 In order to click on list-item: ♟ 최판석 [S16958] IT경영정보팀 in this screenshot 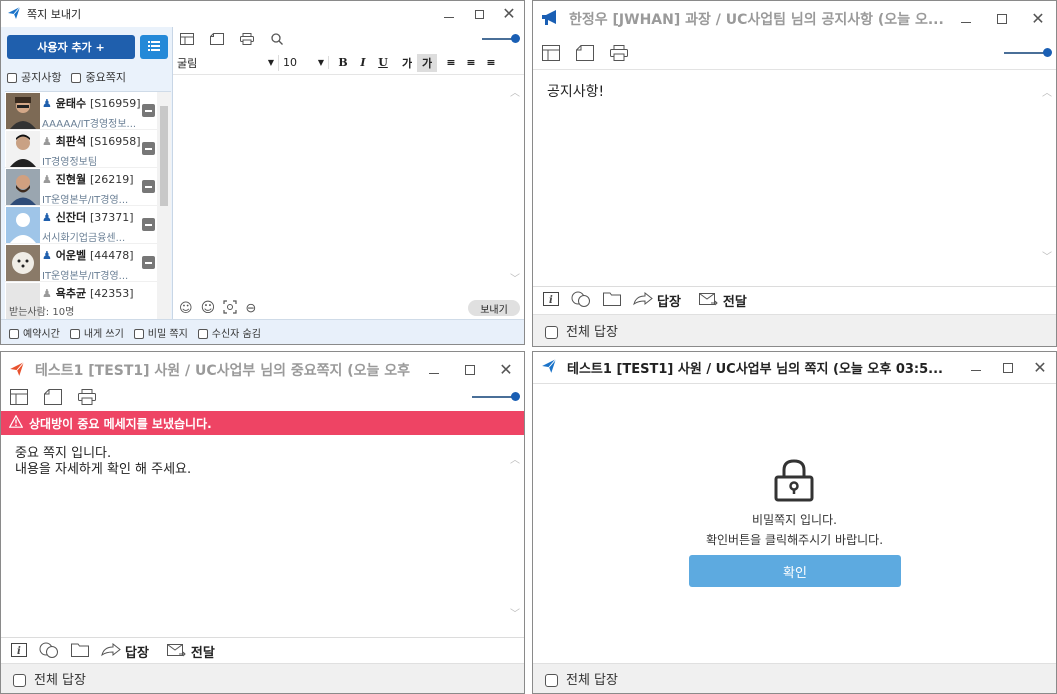, I will do `click(88, 149)`.